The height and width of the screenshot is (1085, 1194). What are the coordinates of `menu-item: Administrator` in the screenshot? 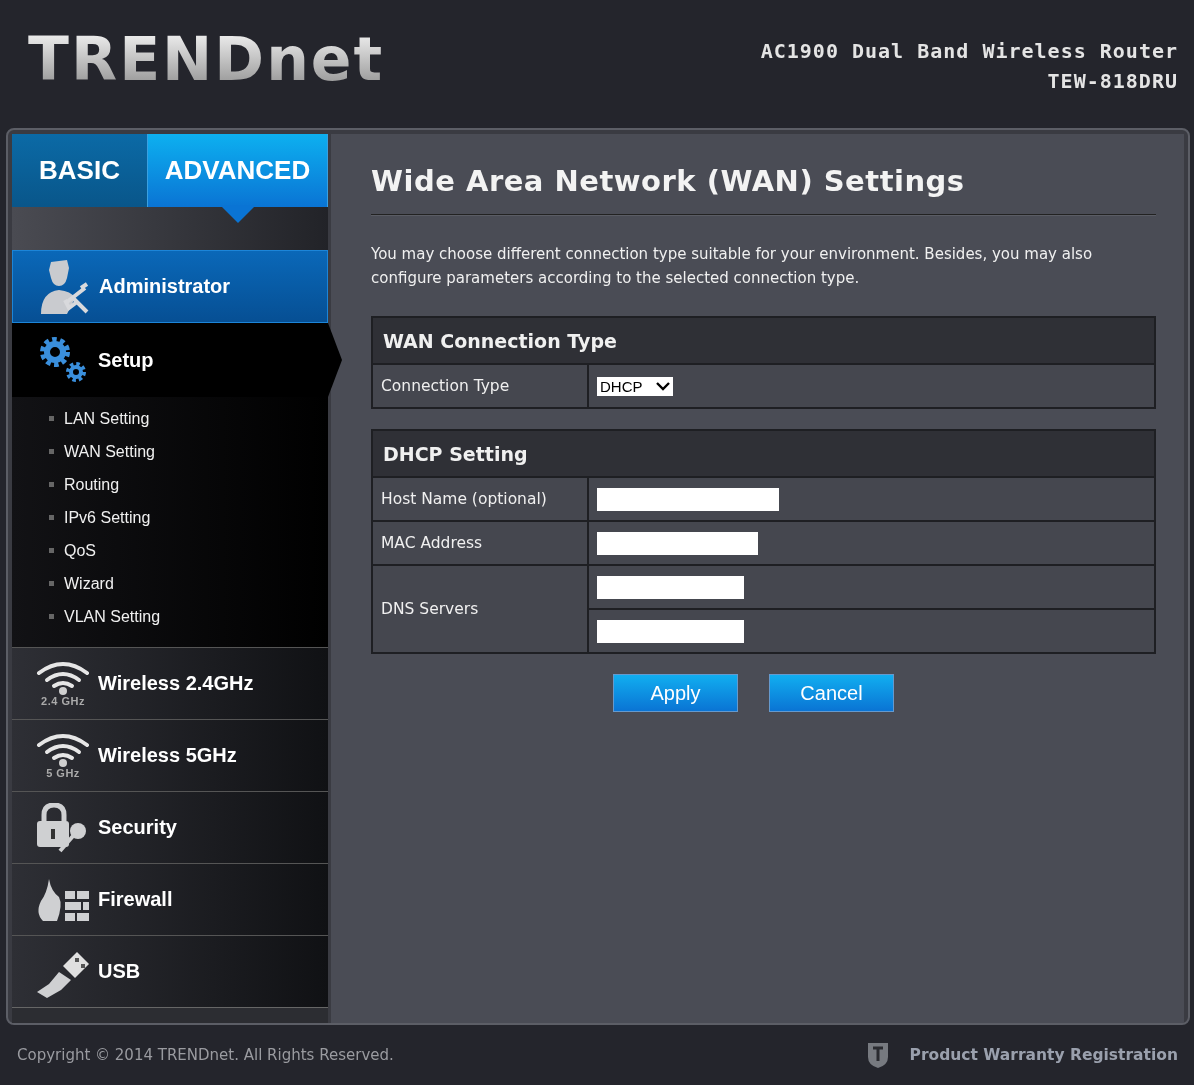 It's located at (170, 286).